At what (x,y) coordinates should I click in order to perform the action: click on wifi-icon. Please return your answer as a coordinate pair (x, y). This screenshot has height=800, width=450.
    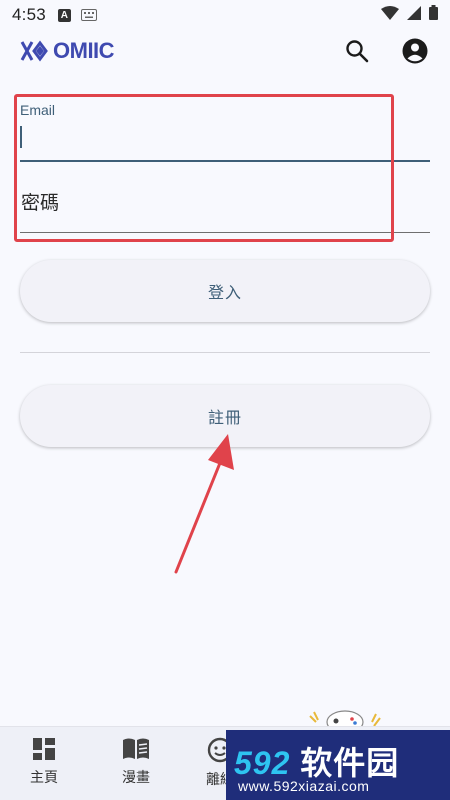
    Looking at the image, I should click on (390, 15).